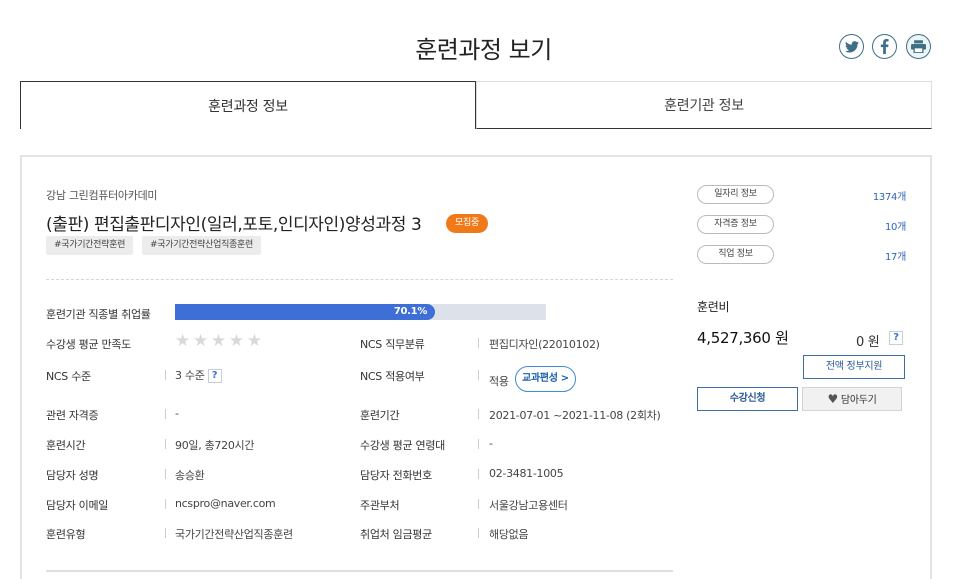  I want to click on cert-value: -, so click(177, 413).